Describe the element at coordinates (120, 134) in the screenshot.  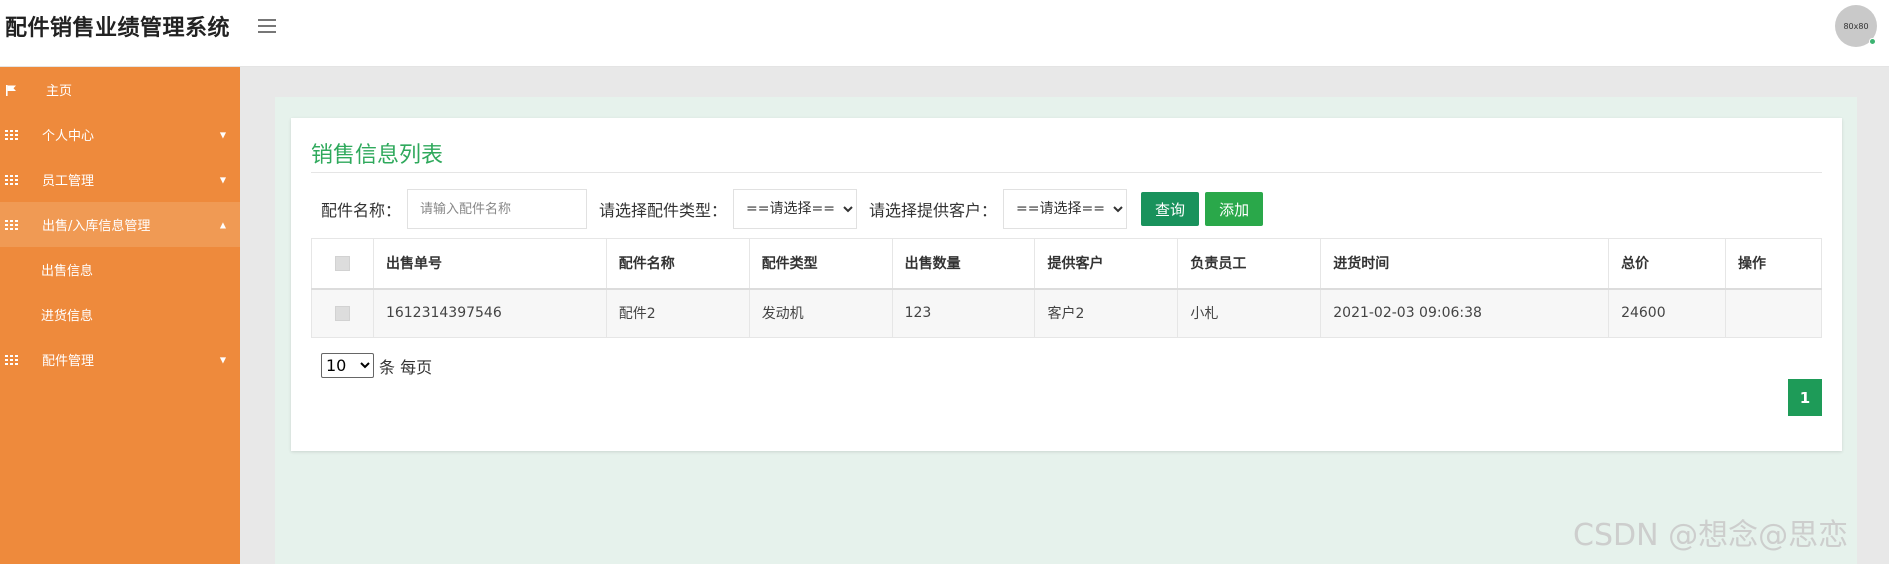
I see `sidebar-item-personal-center: 个人中心 ▼` at that location.